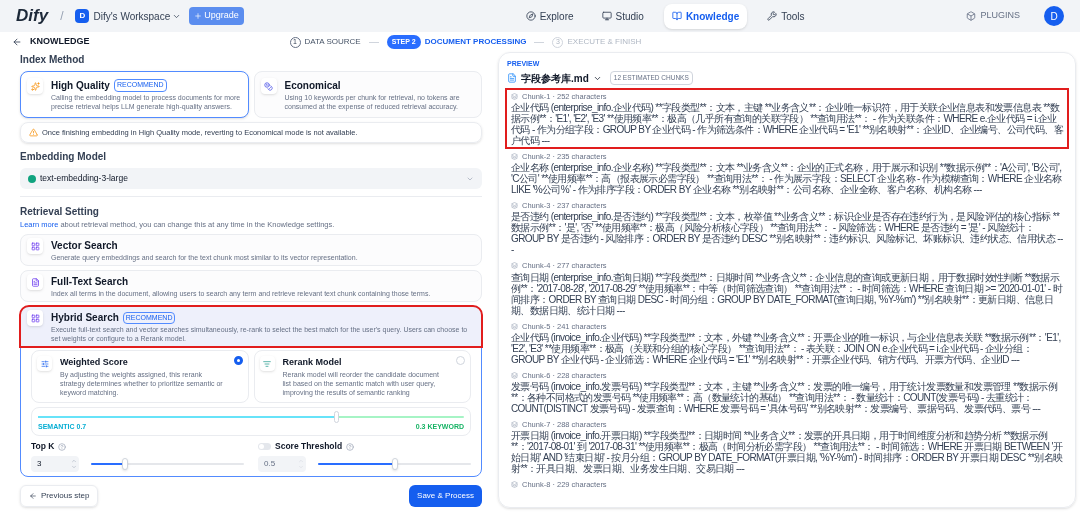 Image resolution: width=1080 pixels, height=512 pixels. I want to click on option-title: Full-Text Search, so click(90, 282).